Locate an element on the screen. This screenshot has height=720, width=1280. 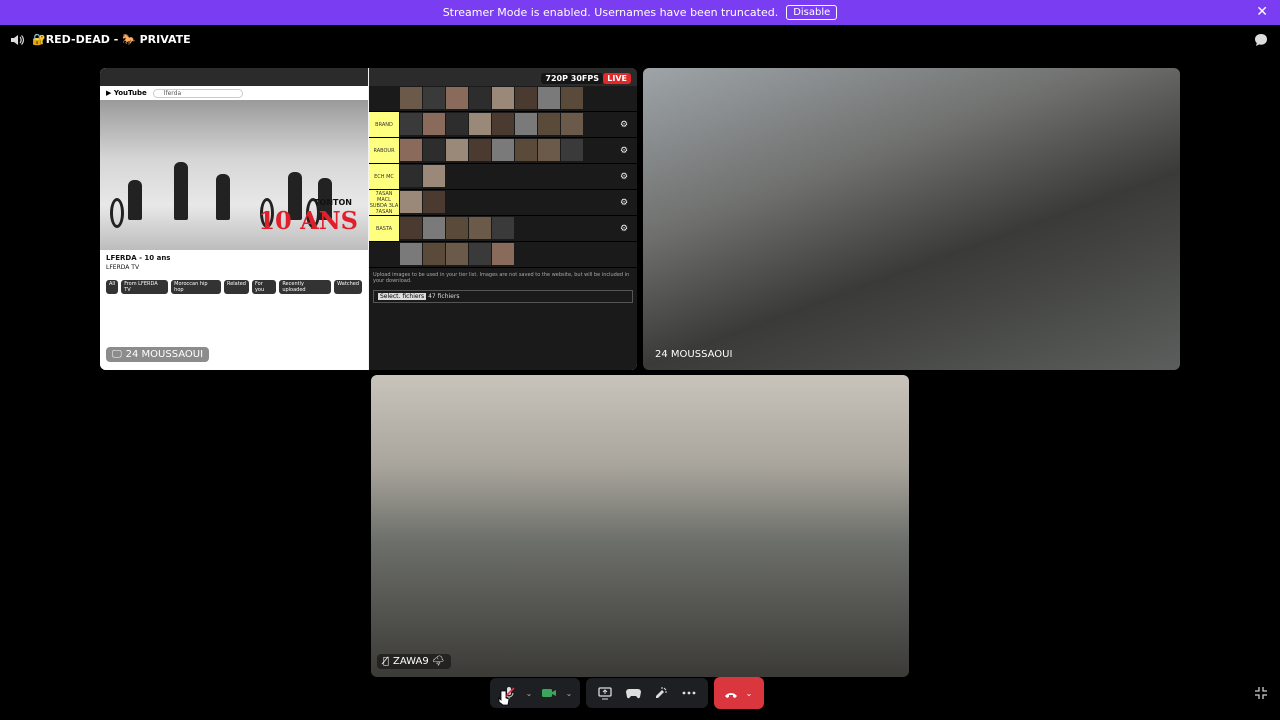
speaker-icon is located at coordinates (17, 40).